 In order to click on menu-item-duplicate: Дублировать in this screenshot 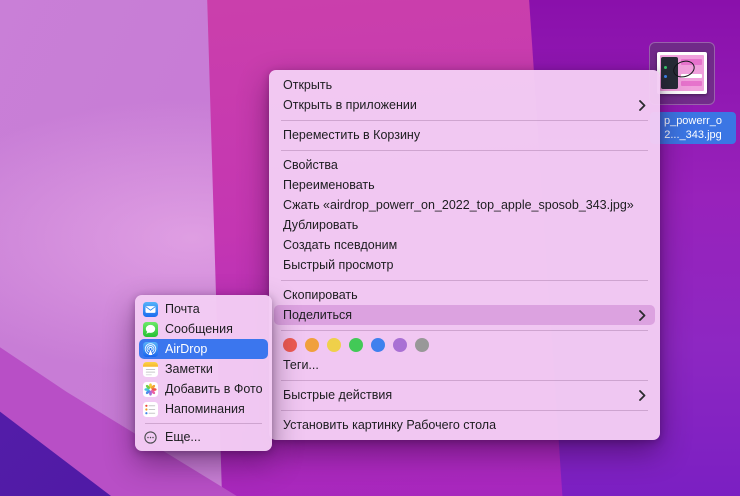, I will do `click(464, 225)`.